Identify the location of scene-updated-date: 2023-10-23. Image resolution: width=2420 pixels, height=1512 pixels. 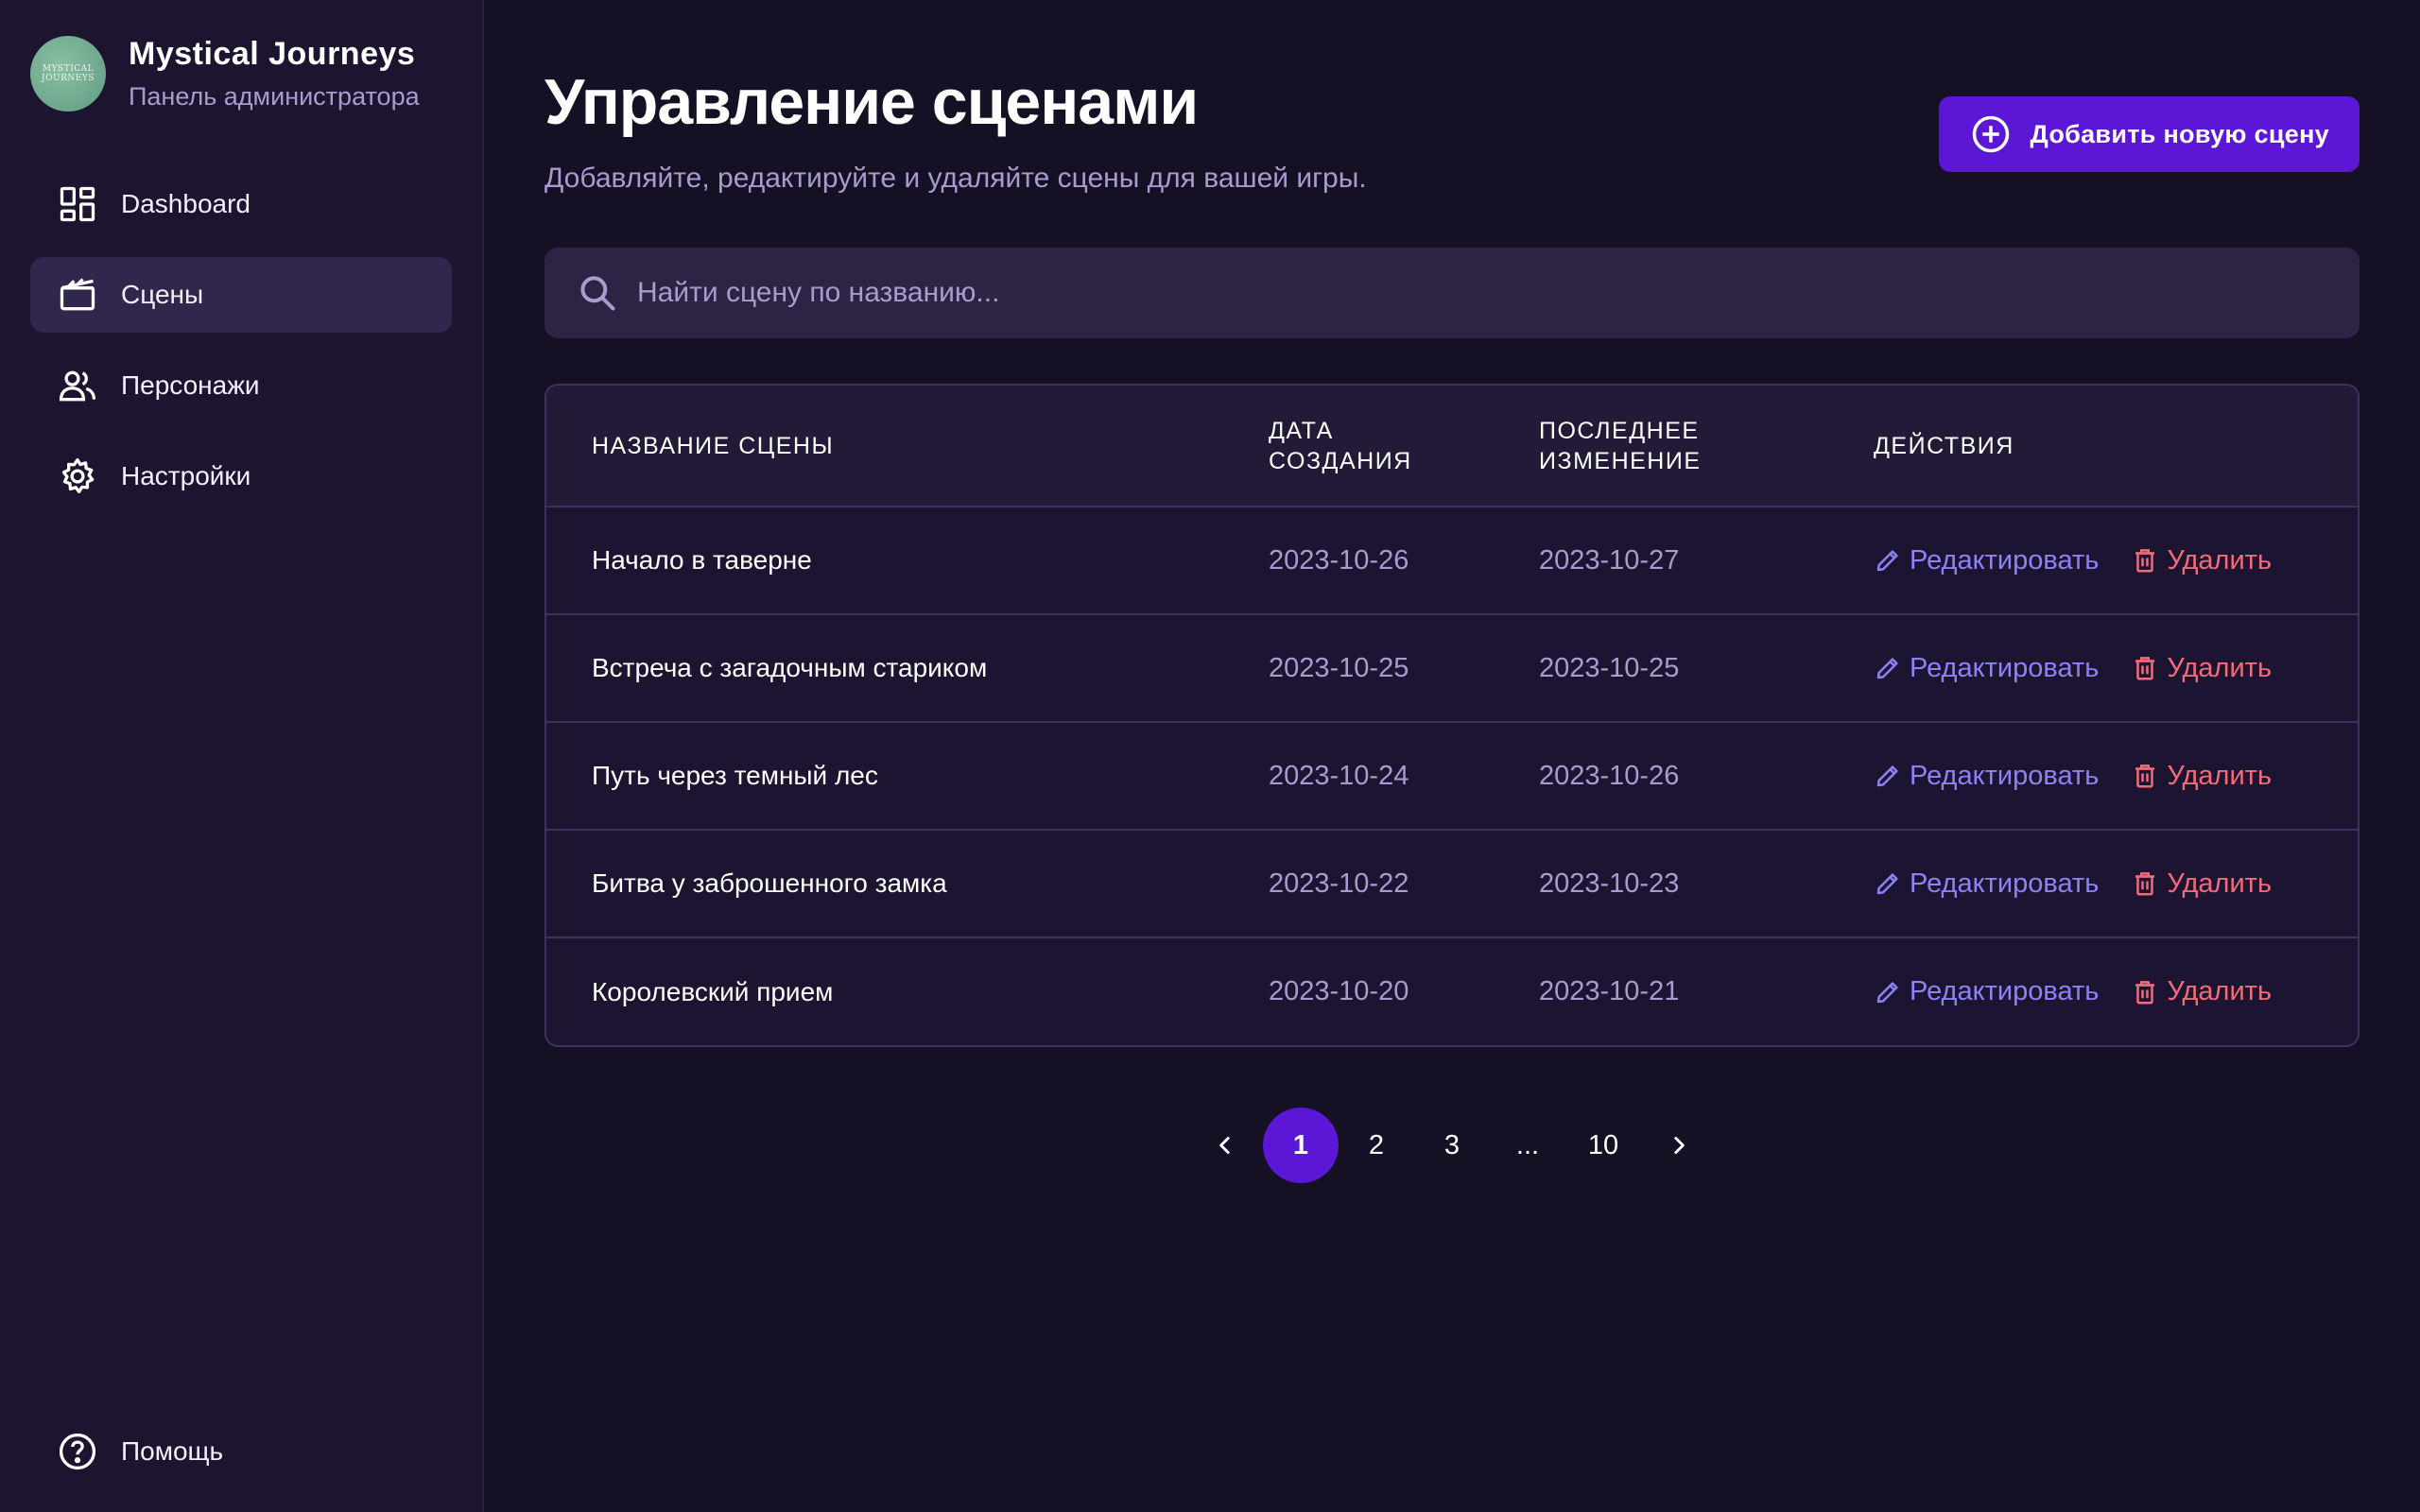
(1706, 883).